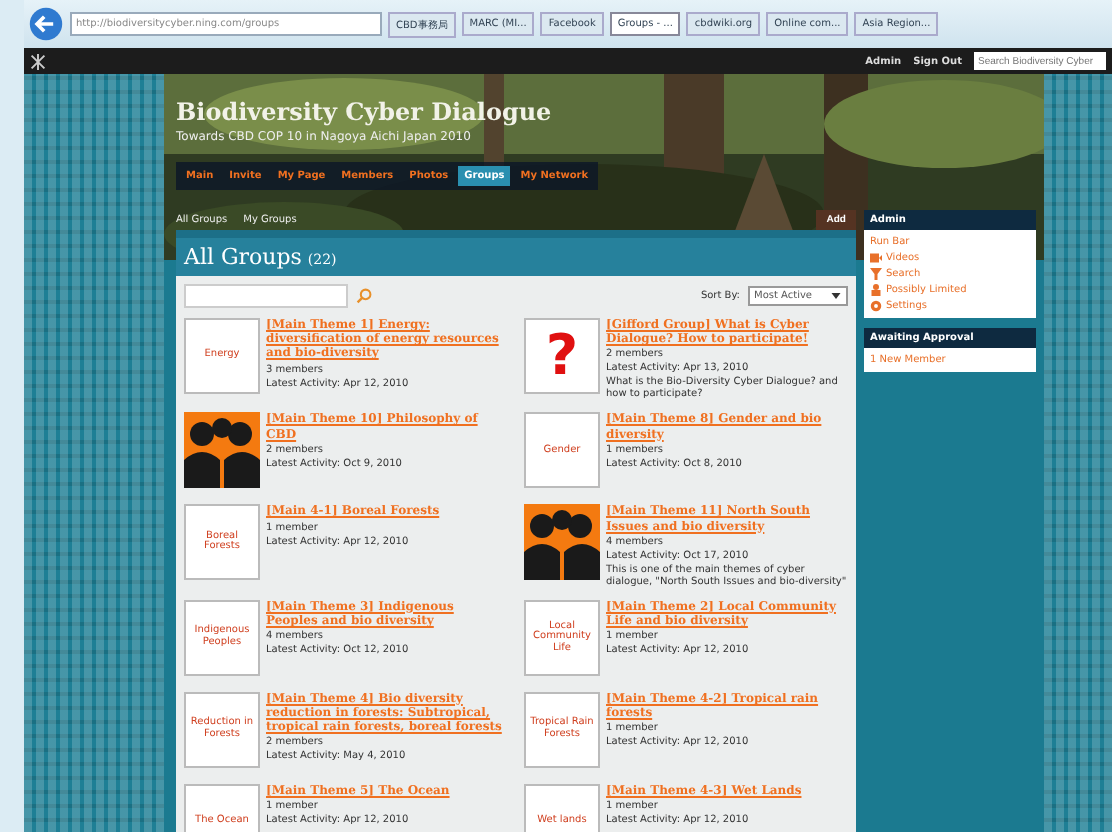 The width and height of the screenshot is (1112, 832). Describe the element at coordinates (876, 258) in the screenshot. I see `video-icon` at that location.